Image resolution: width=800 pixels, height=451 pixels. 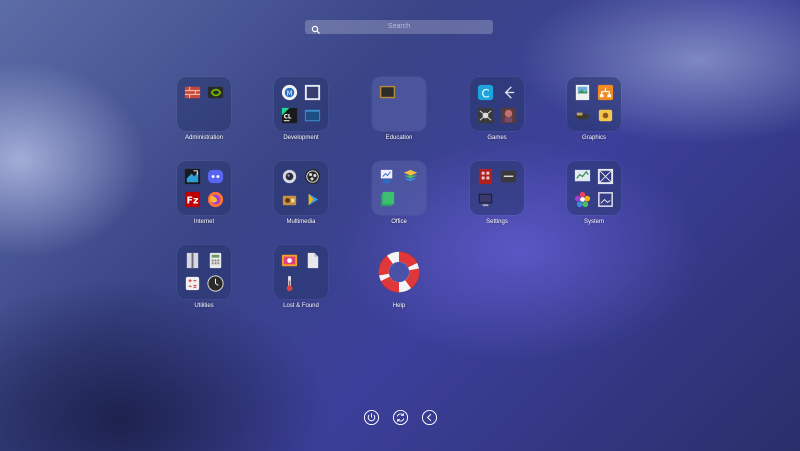 I want to click on remote-desktop-icon, so click(x=192, y=176).